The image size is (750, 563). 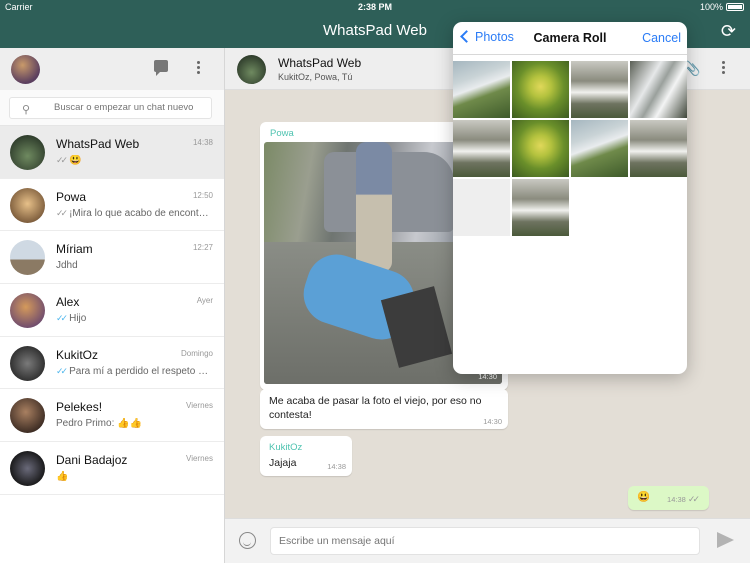 What do you see at coordinates (485, 541) in the screenshot?
I see `message-input` at bounding box center [485, 541].